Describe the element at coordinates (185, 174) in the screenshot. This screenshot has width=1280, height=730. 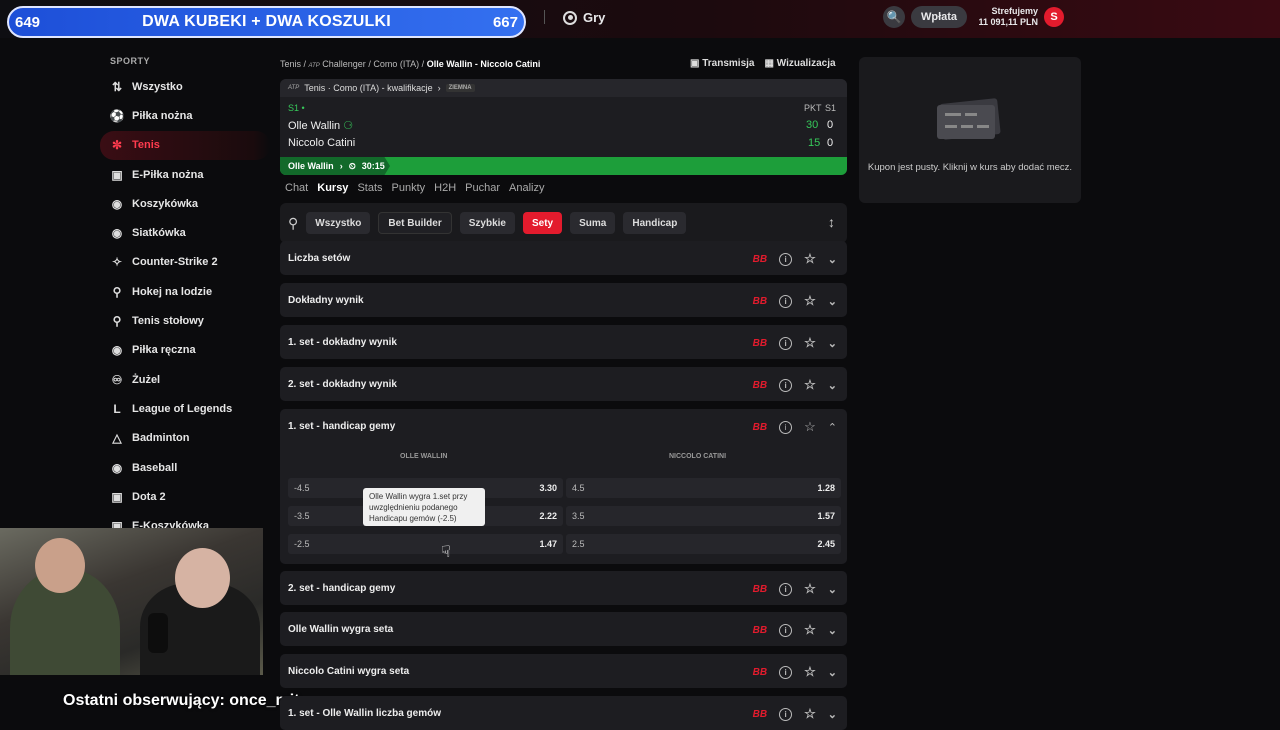
I see `sidebar-item: ▣ E-Piłka nożna` at that location.